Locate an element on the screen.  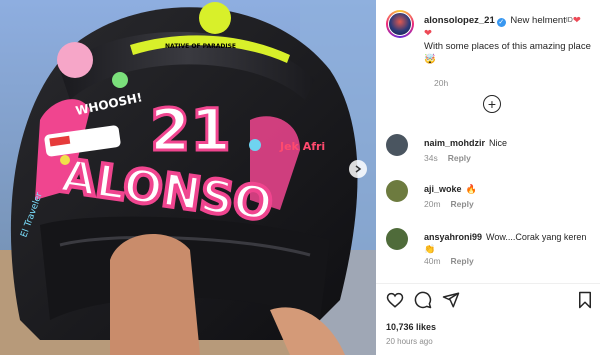
helmet-tagline-decal: NATIVE OF PARADISE is located at coordinates (200, 46).